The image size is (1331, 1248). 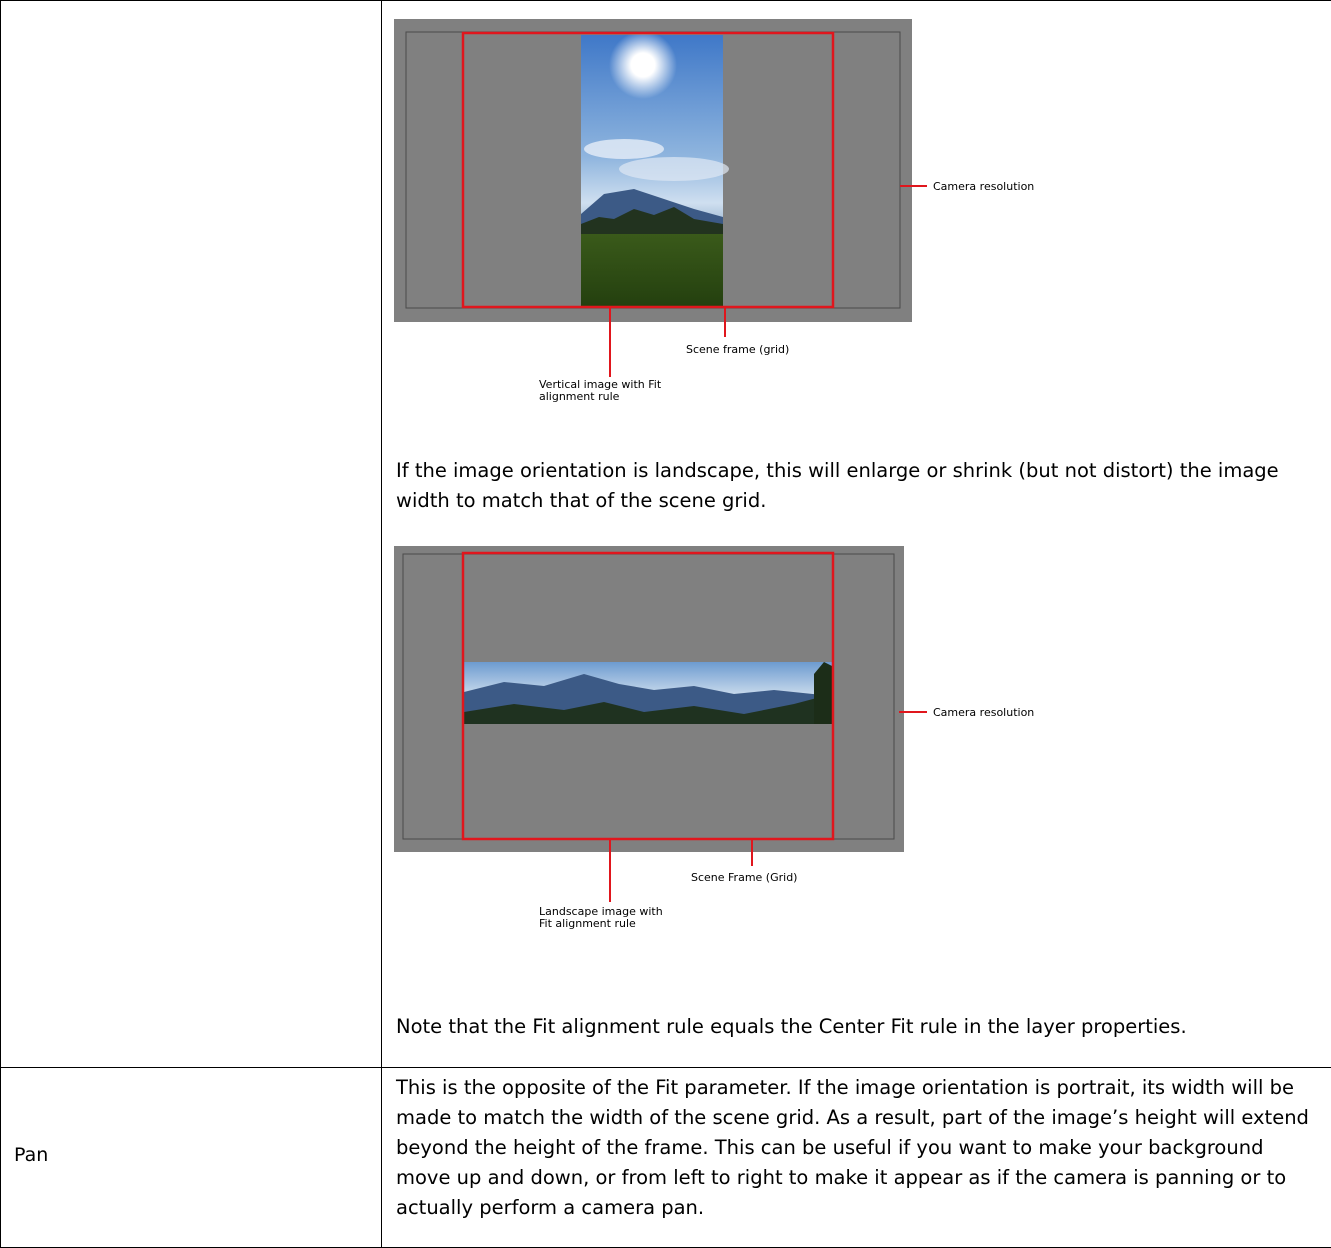 I want to click on parameter-name-cell: Pan, so click(x=191, y=1158).